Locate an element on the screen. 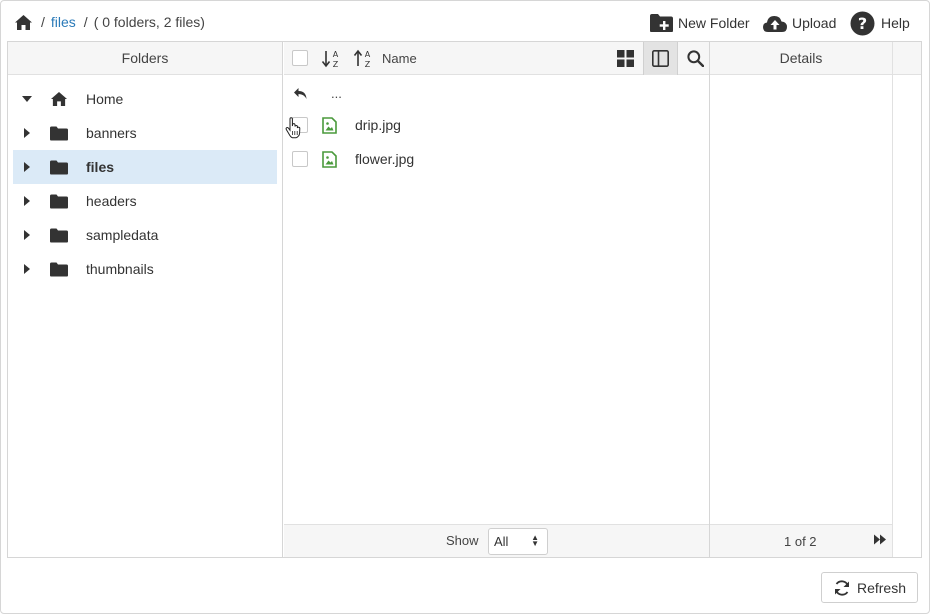 The image size is (930, 614). level-up-icon is located at coordinates (300, 93).